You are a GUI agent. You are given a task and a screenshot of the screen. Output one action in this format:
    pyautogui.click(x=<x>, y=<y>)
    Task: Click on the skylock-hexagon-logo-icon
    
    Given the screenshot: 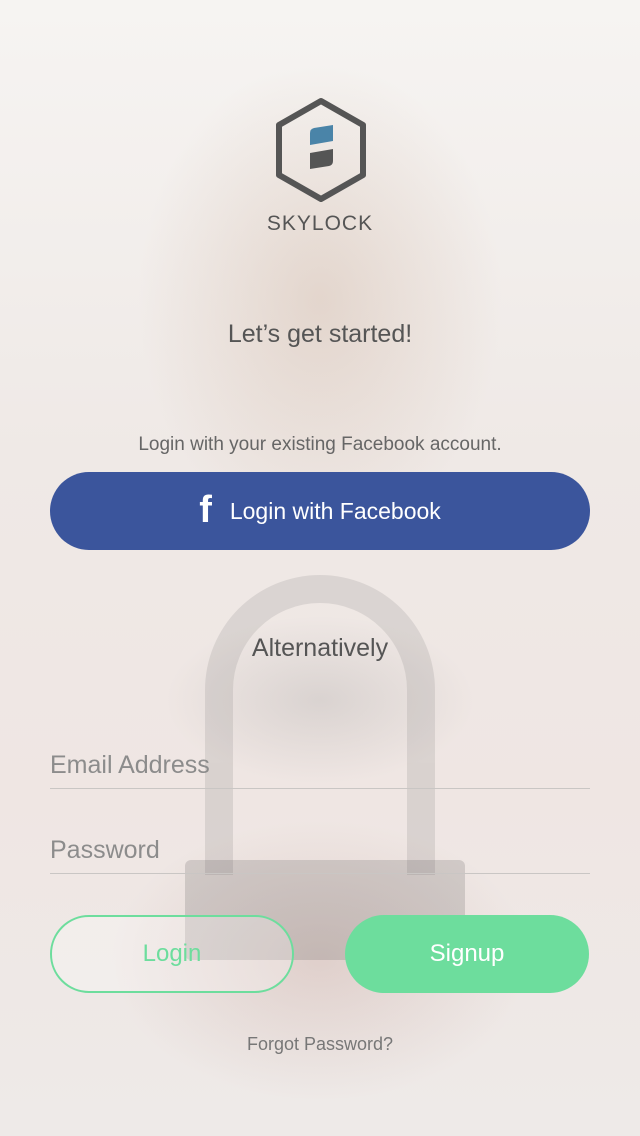 What is the action you would take?
    pyautogui.click(x=321, y=150)
    